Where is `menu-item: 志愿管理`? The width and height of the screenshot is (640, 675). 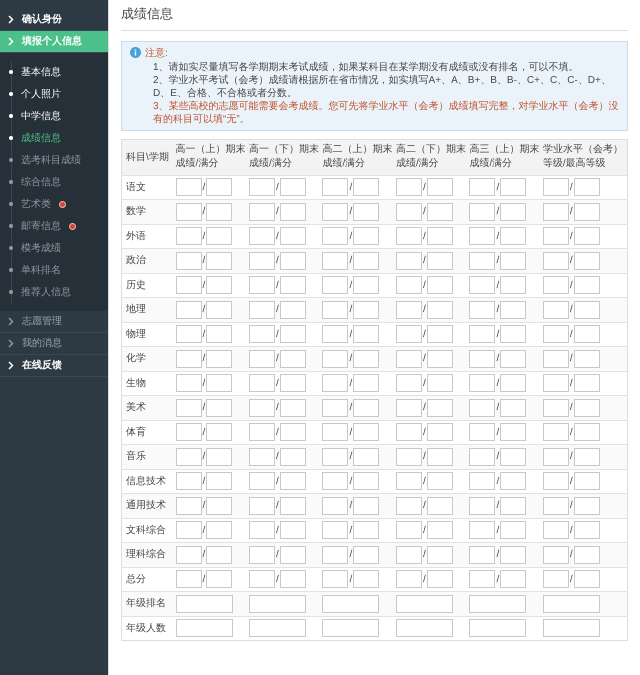
menu-item: 志愿管理 is located at coordinates (54, 322).